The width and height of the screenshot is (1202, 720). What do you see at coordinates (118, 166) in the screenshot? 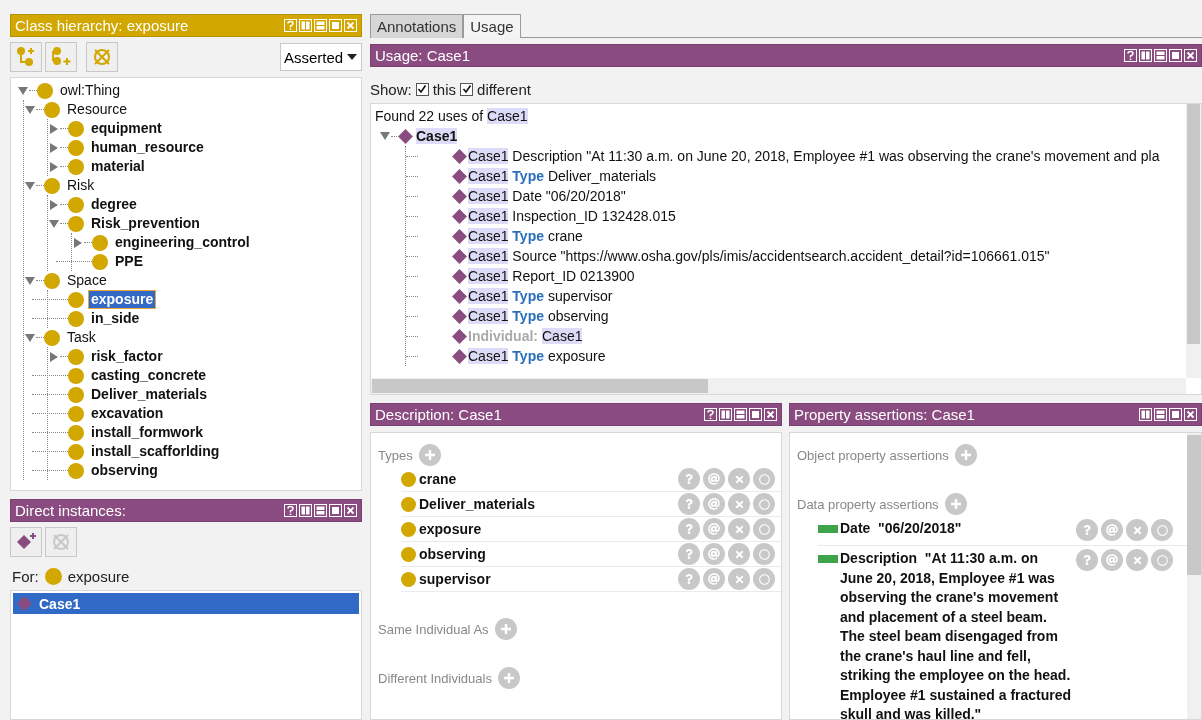
I see `class-label: material` at bounding box center [118, 166].